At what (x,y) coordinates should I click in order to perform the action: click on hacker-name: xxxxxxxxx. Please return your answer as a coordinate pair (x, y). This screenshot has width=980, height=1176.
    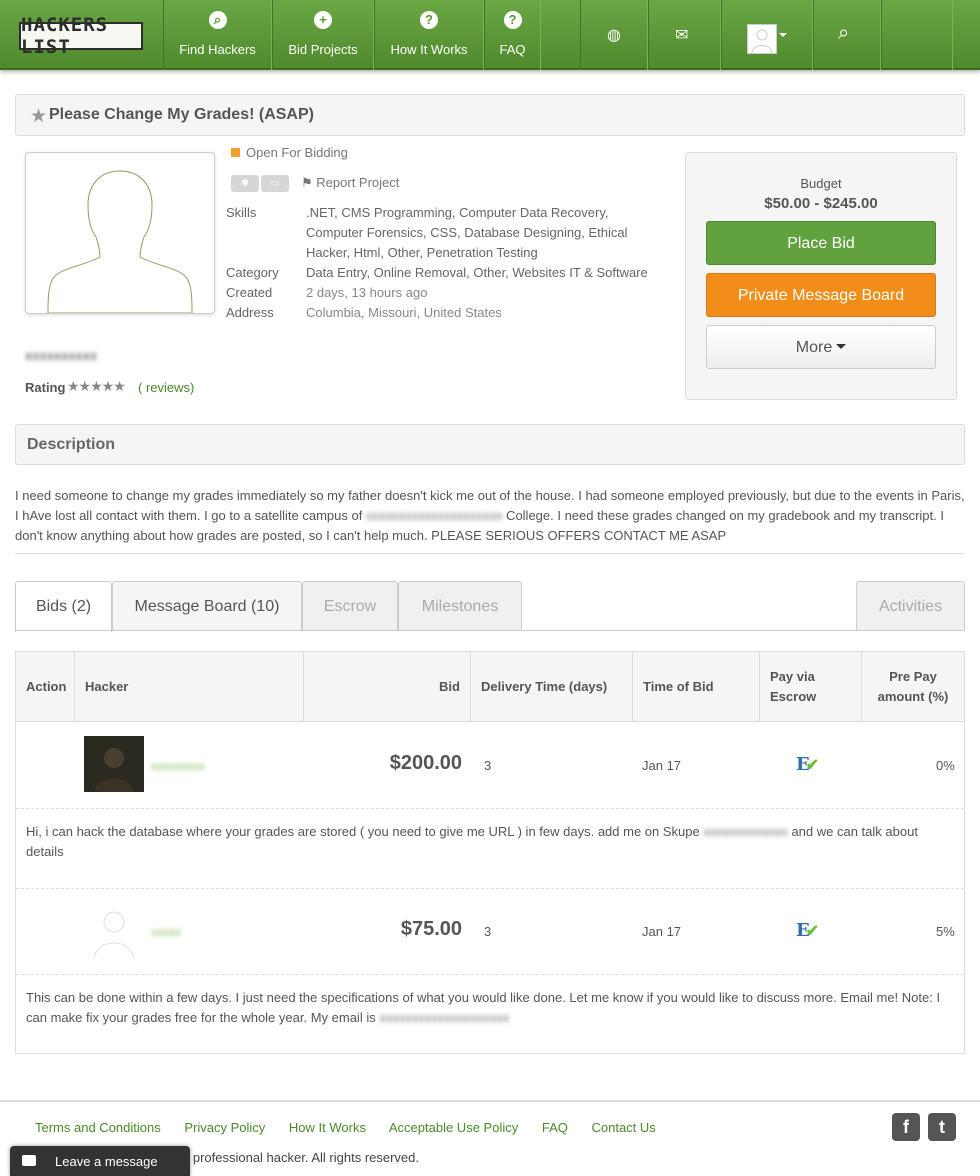
    Looking at the image, I should click on (178, 766).